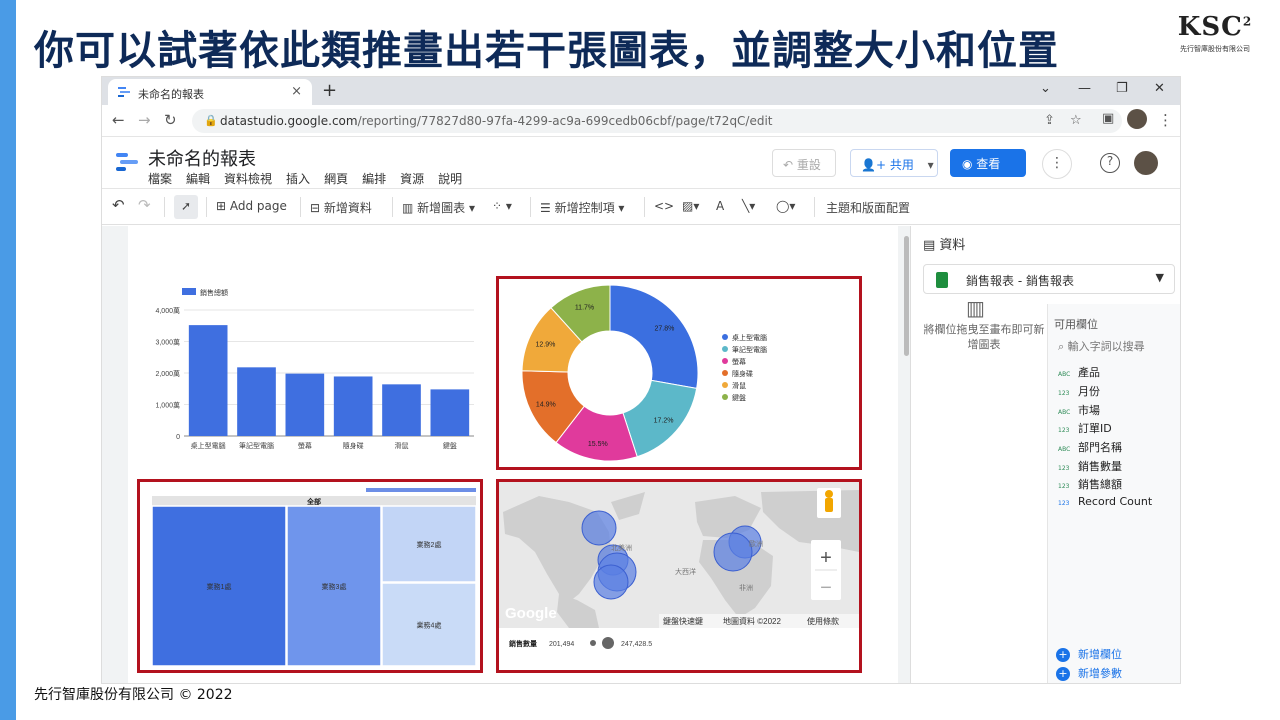  What do you see at coordinates (1079, 372) in the screenshot?
I see `field-item: ABC 產品` at bounding box center [1079, 372].